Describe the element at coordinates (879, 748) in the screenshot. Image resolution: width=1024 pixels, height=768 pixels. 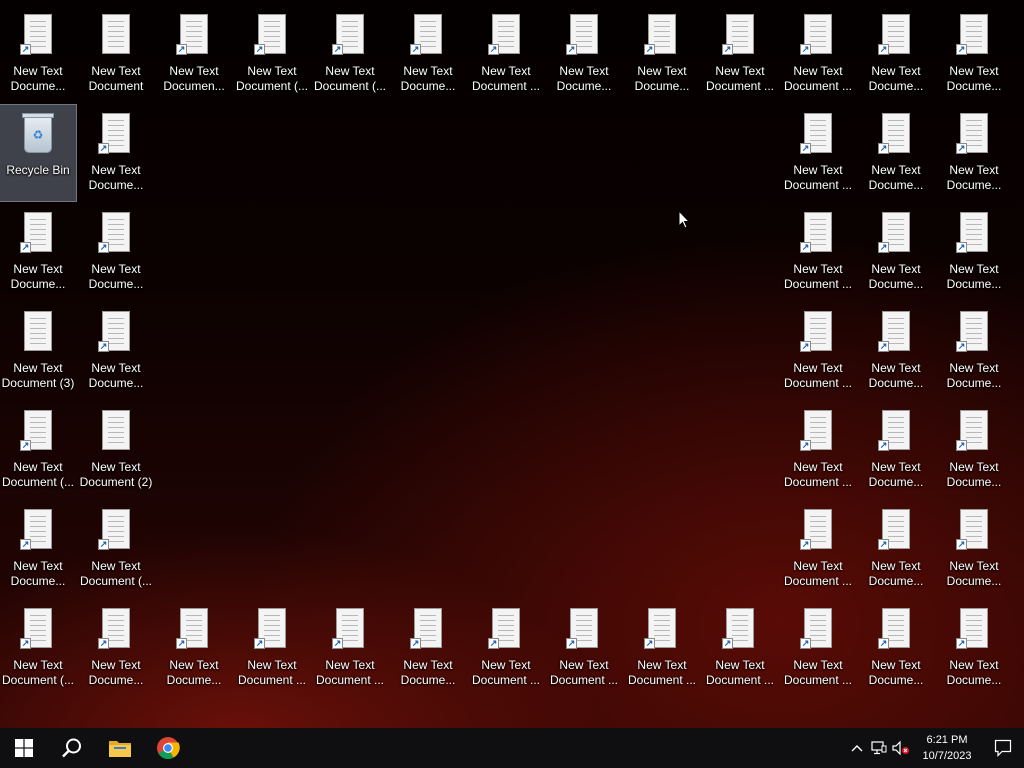
I see `network-button` at that location.